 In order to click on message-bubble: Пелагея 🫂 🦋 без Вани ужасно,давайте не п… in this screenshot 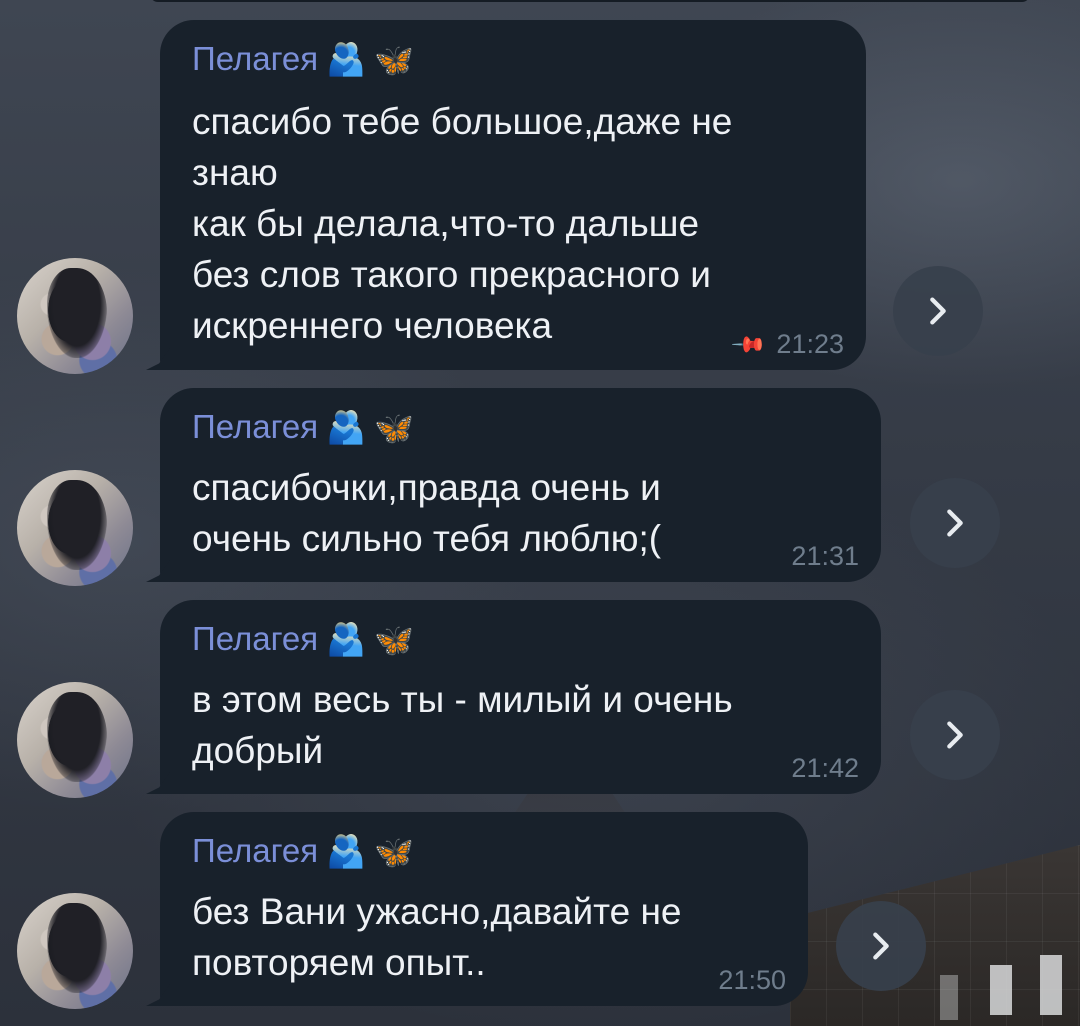, I will do `click(477, 909)`.